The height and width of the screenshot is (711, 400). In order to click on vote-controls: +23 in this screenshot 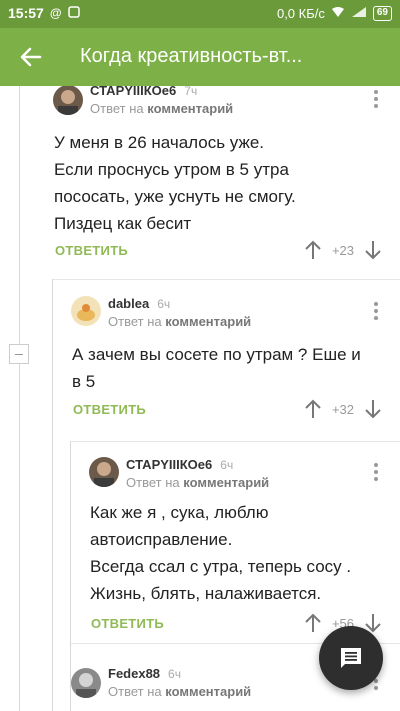, I will do `click(343, 250)`.